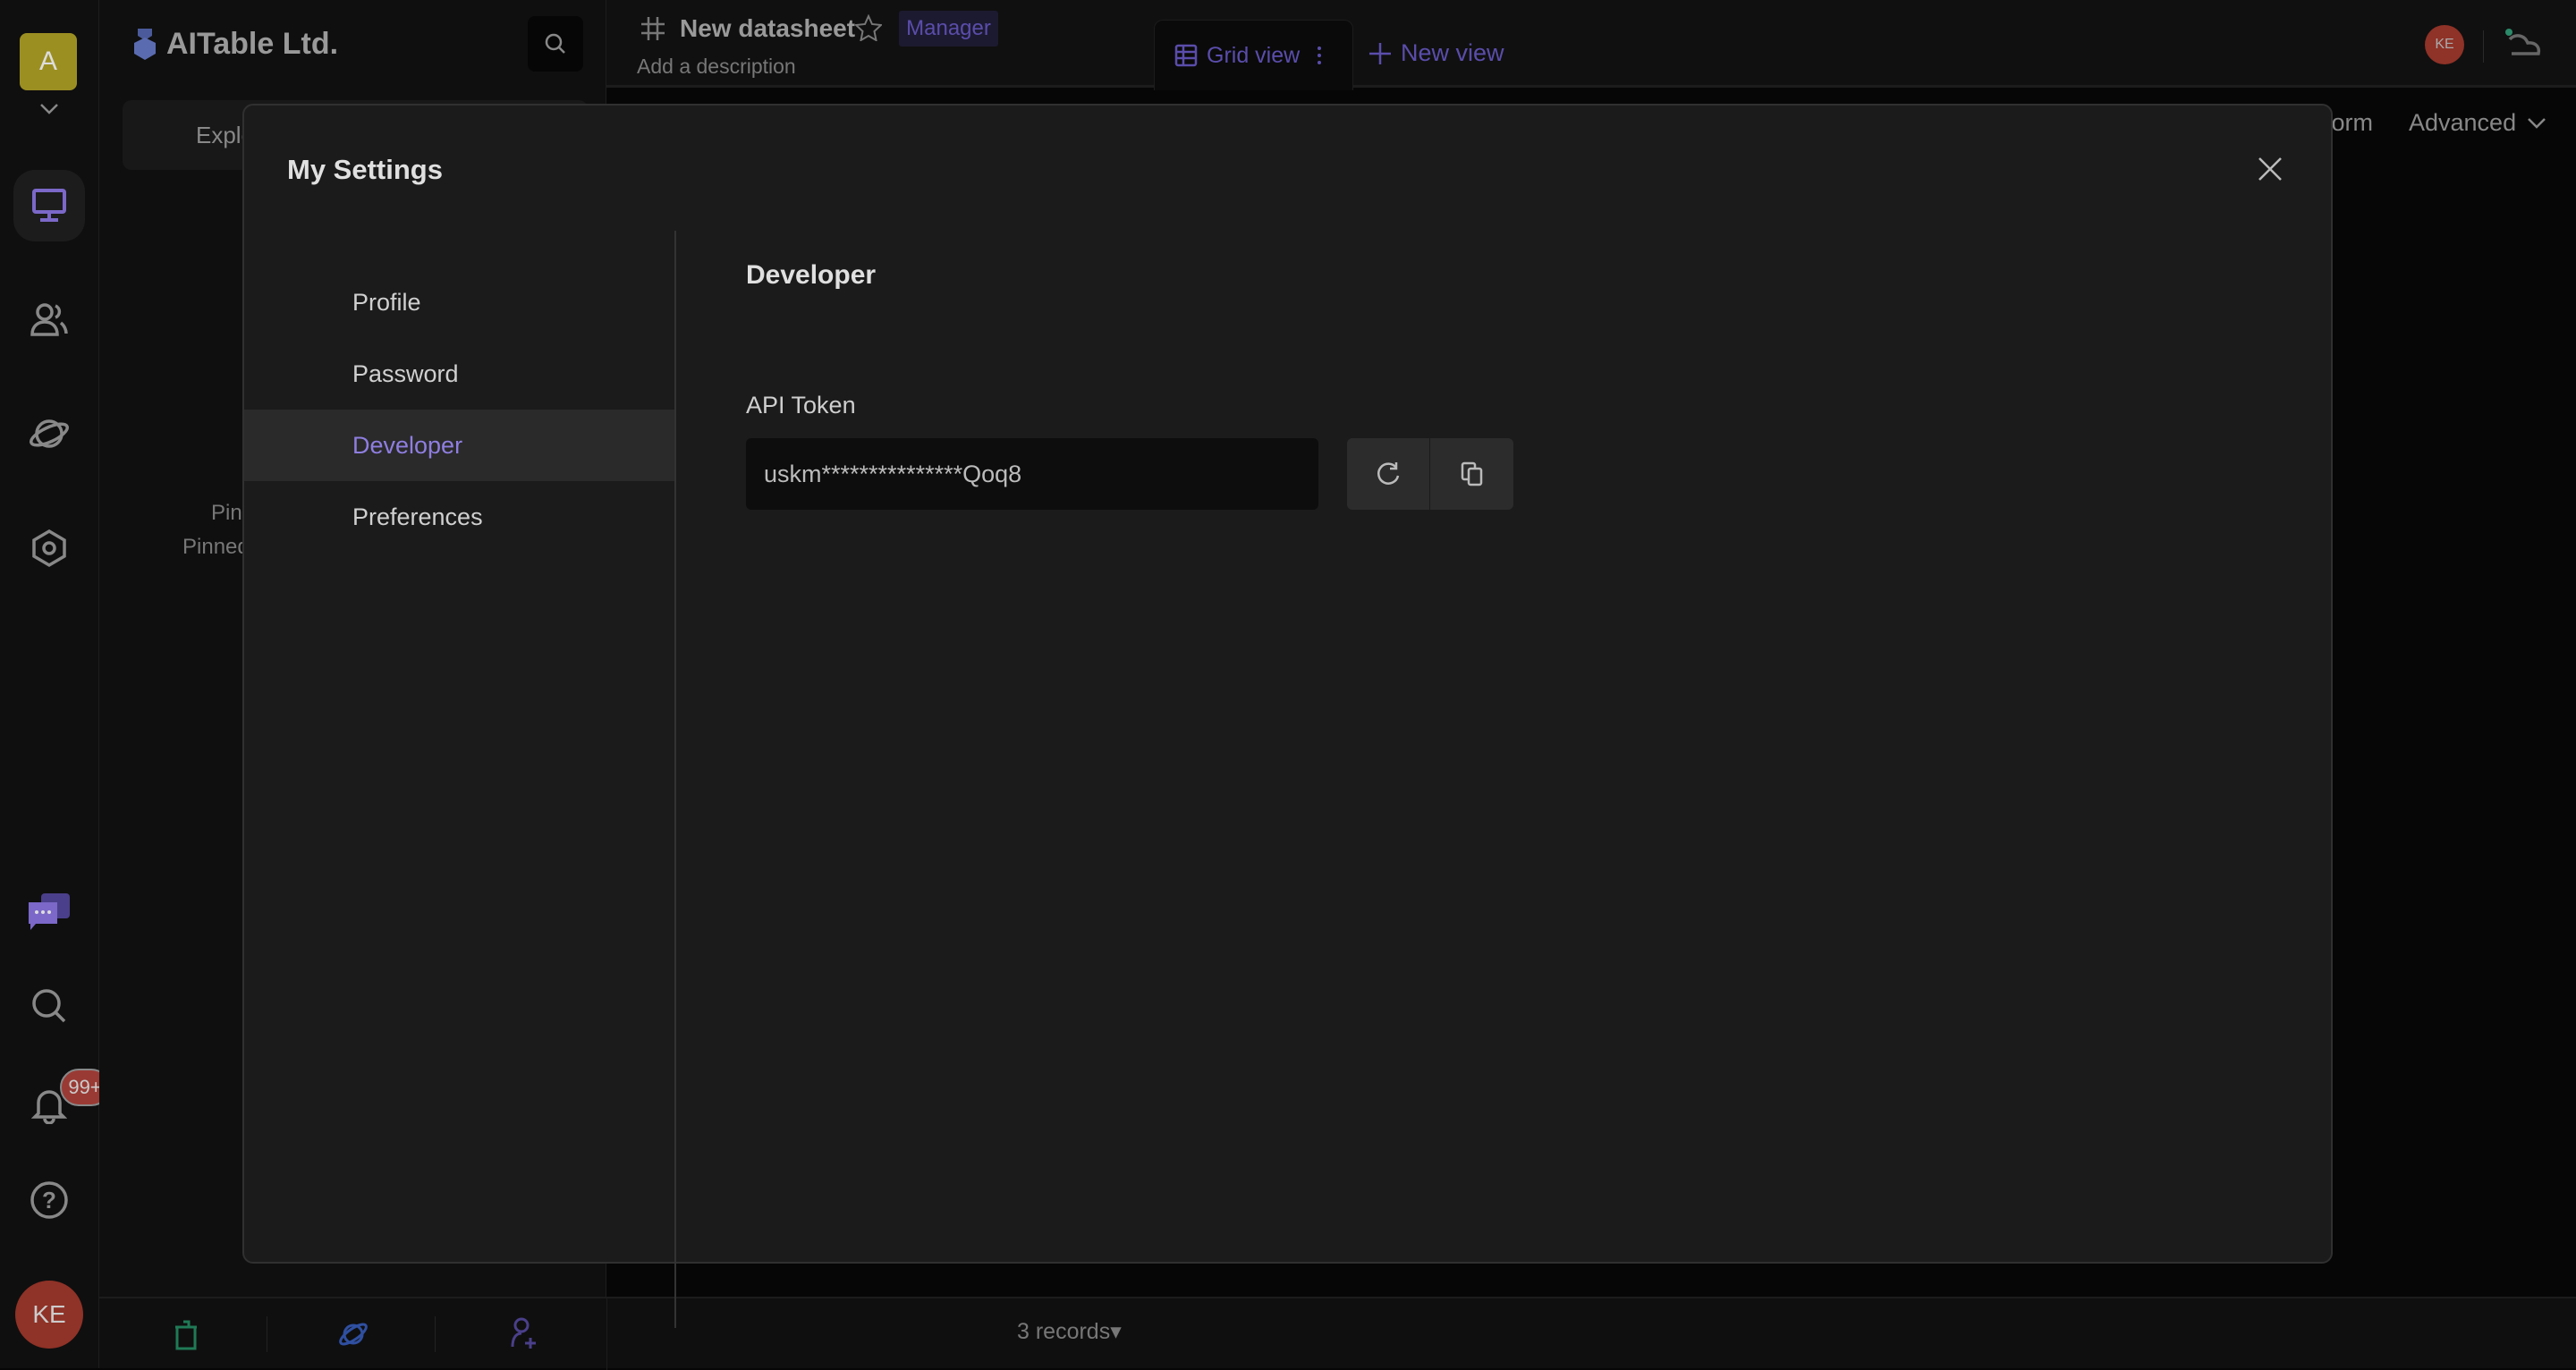 Image resolution: width=2576 pixels, height=1370 pixels. What do you see at coordinates (49, 205) in the screenshot?
I see `monitor-icon` at bounding box center [49, 205].